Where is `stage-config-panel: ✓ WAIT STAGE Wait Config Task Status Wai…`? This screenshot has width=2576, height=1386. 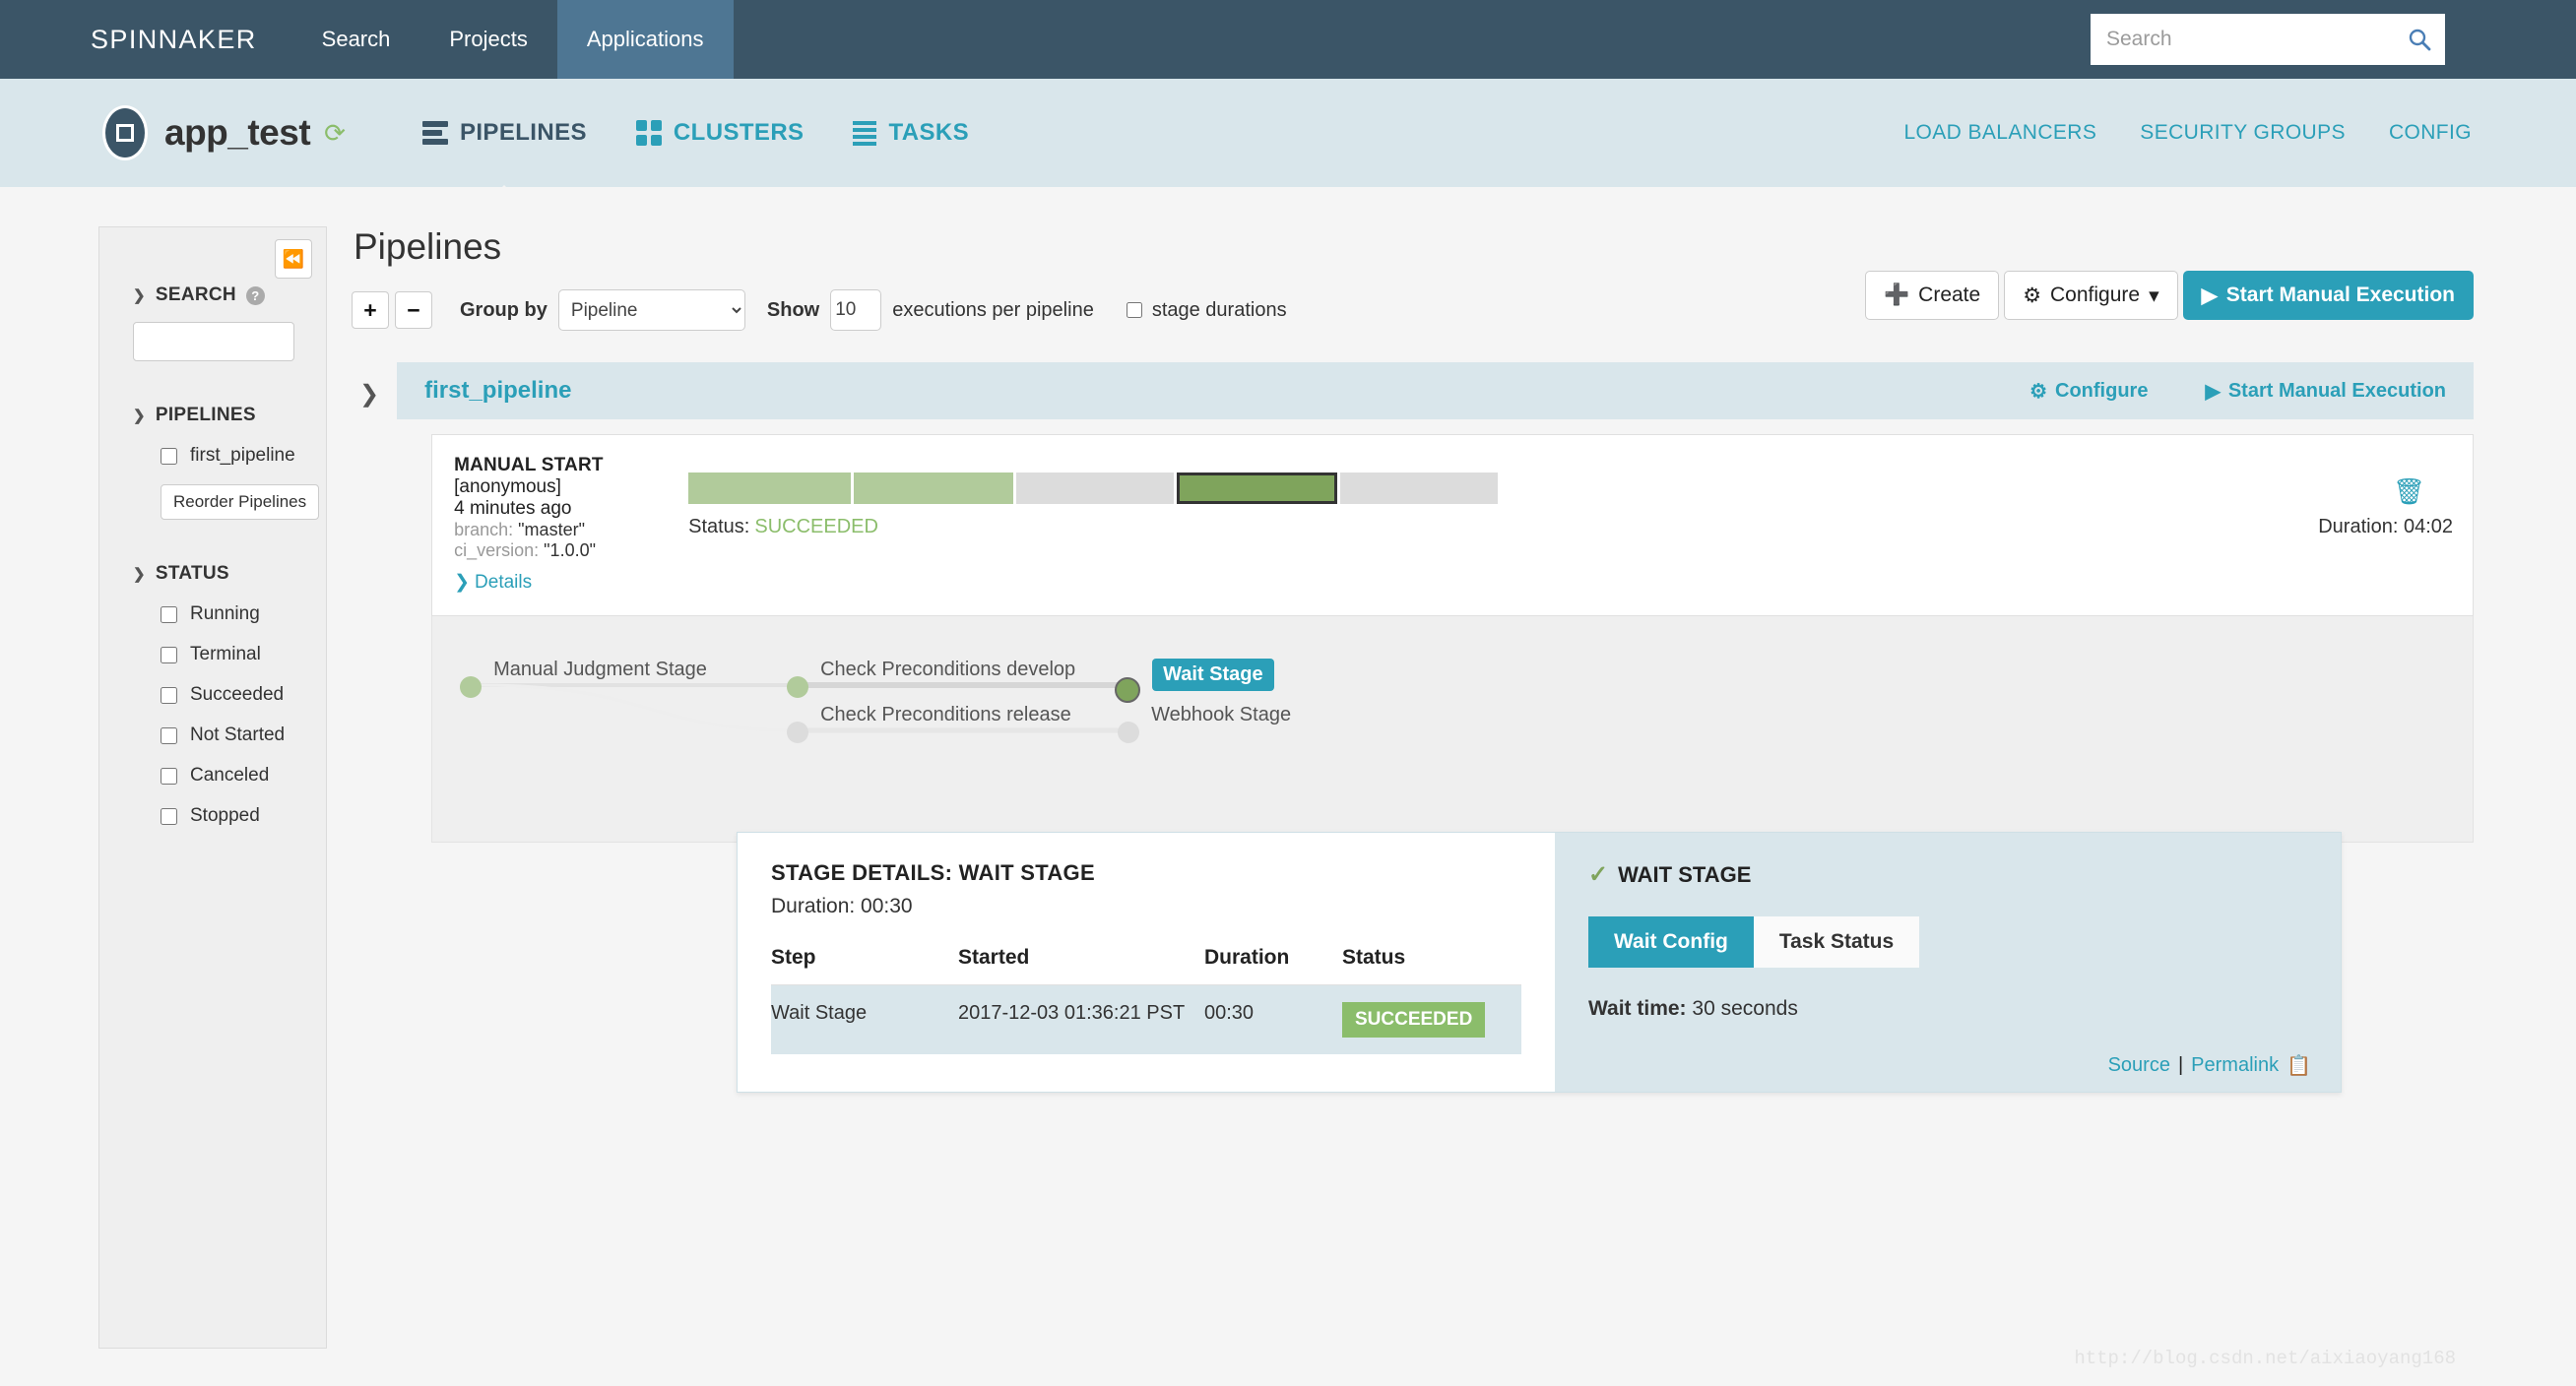
stage-config-panel: ✓ WAIT STAGE Wait Config Task Status Wai… is located at coordinates (1948, 962).